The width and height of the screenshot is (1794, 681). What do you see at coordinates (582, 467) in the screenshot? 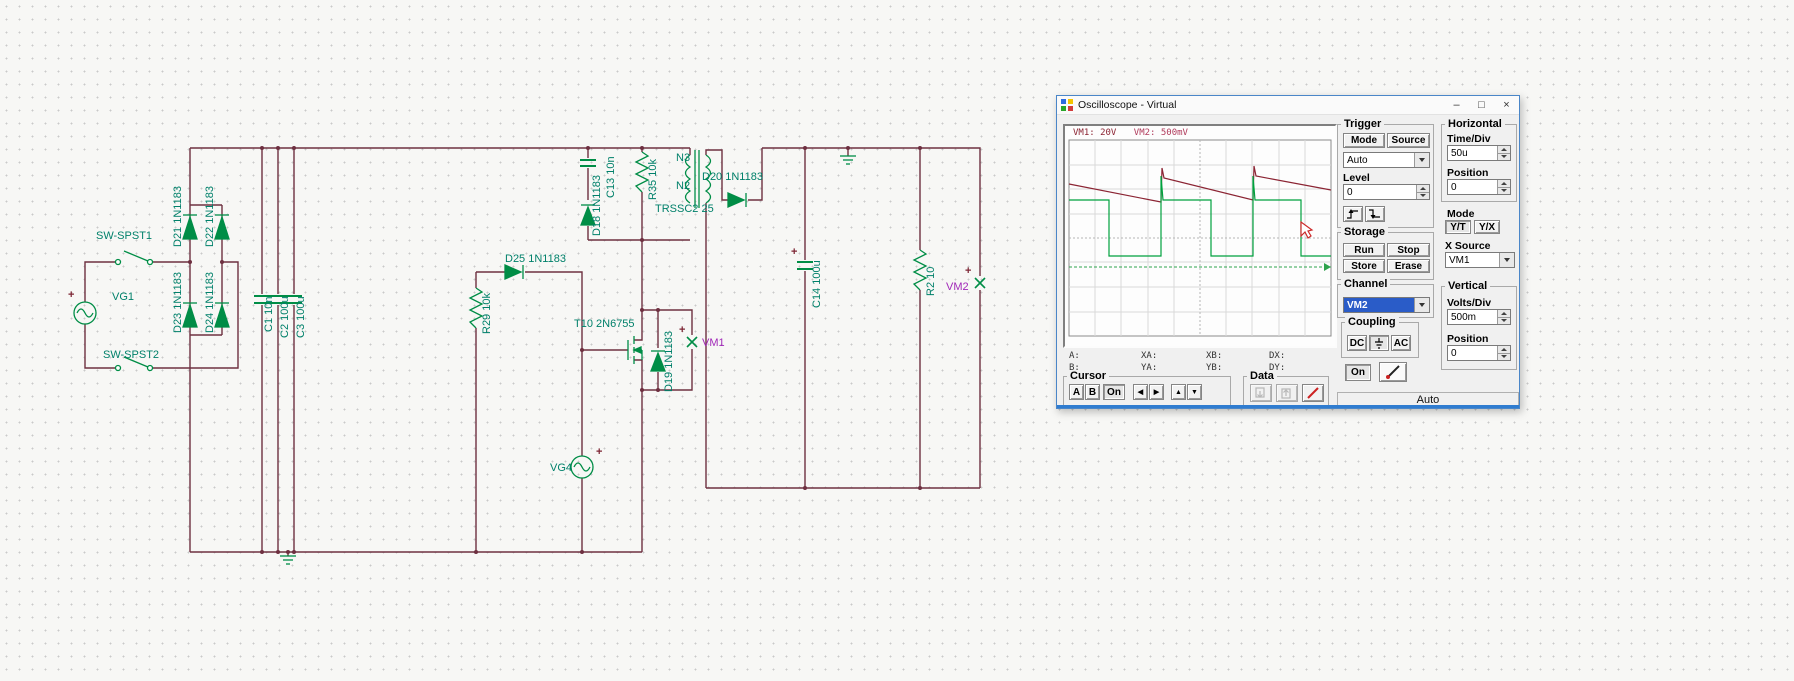
I see `component-source-vg4` at bounding box center [582, 467].